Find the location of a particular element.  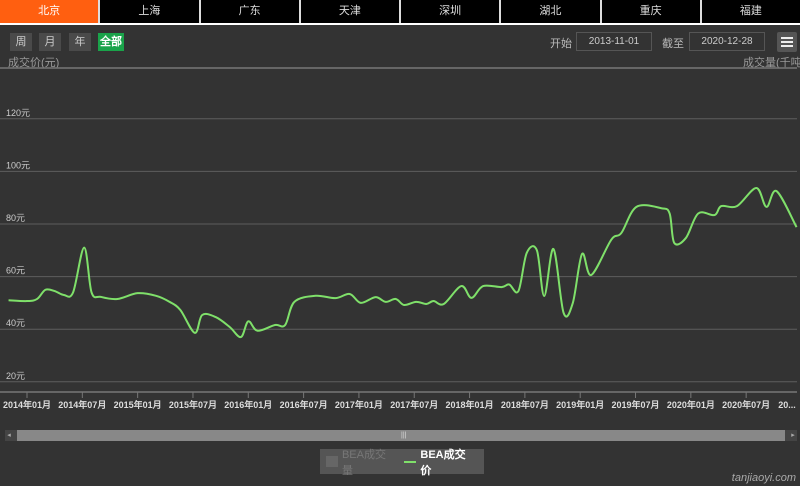

scrollbar-thumb: ||| is located at coordinates (401, 435).